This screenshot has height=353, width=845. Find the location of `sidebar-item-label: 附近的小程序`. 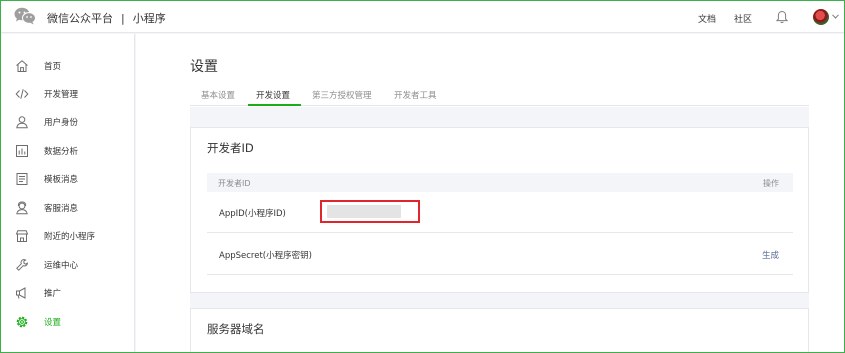

sidebar-item-label: 附近的小程序 is located at coordinates (70, 237).